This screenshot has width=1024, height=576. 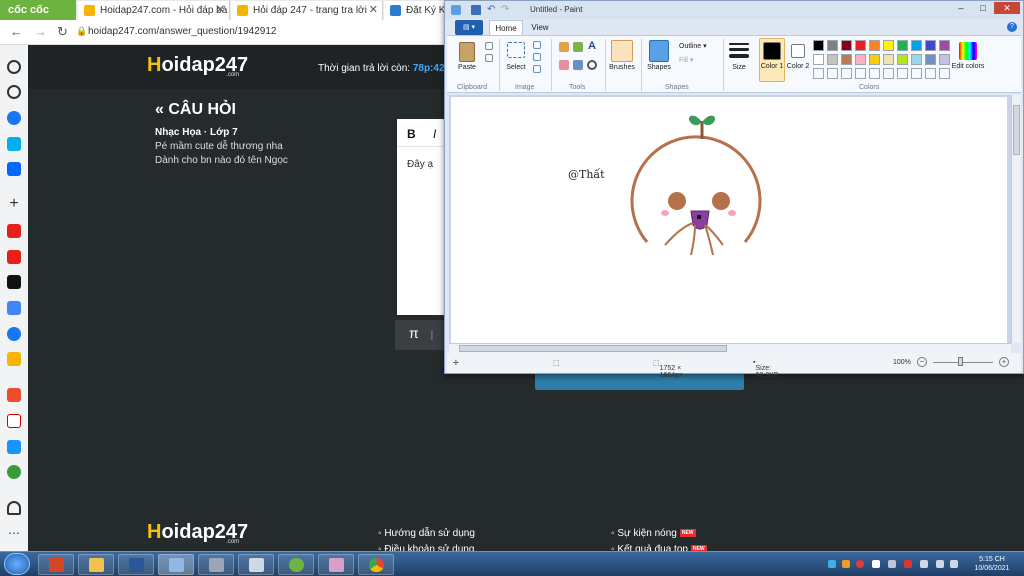 What do you see at coordinates (622, 67) in the screenshot?
I see `brushes-button: Brushes` at bounding box center [622, 67].